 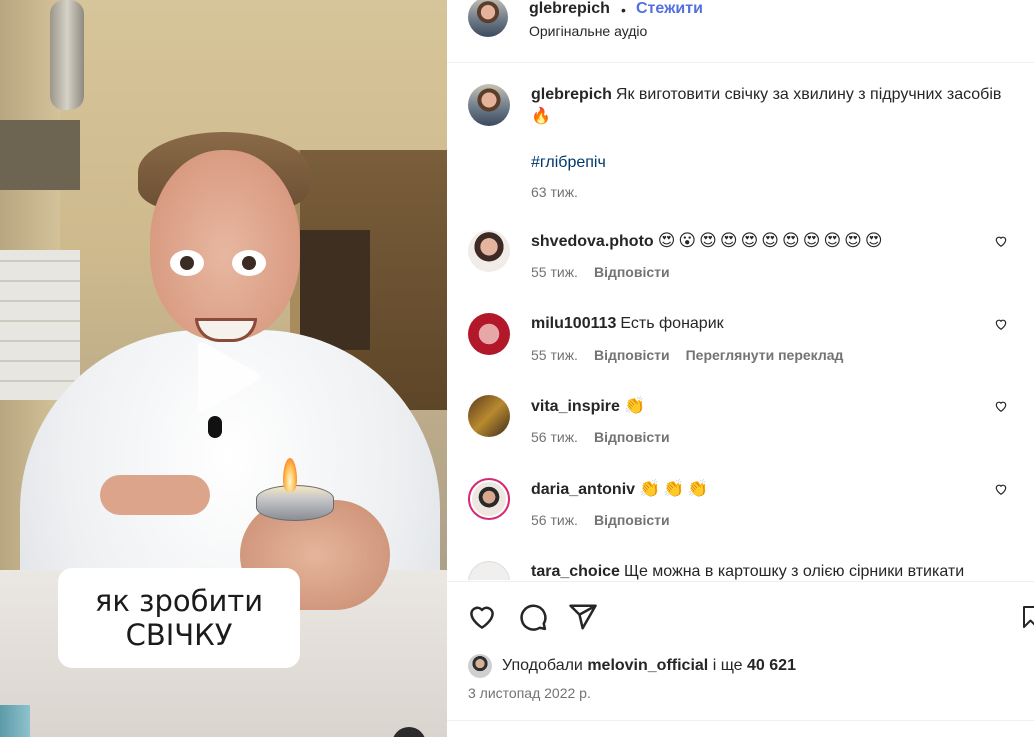 I want to click on comment-text: milu100113 Есть фонарик, so click(x=776, y=324).